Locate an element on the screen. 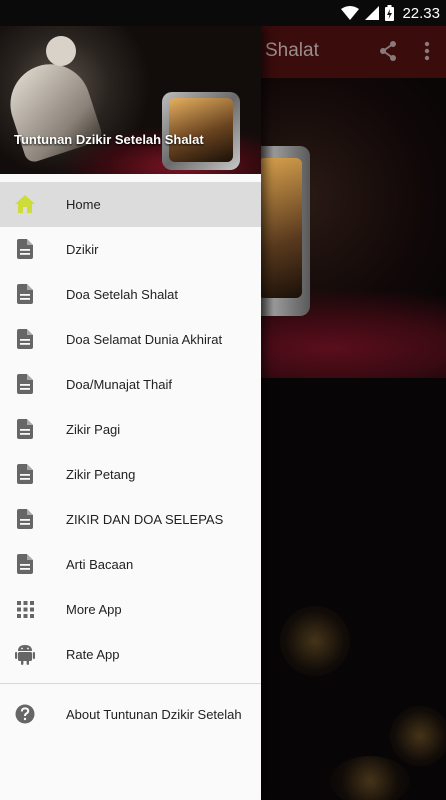 This screenshot has width=446, height=800. drawer-item-zikir-dan-doa-selepas: ZIKIR DAN DOA SELEPAS is located at coordinates (130, 519).